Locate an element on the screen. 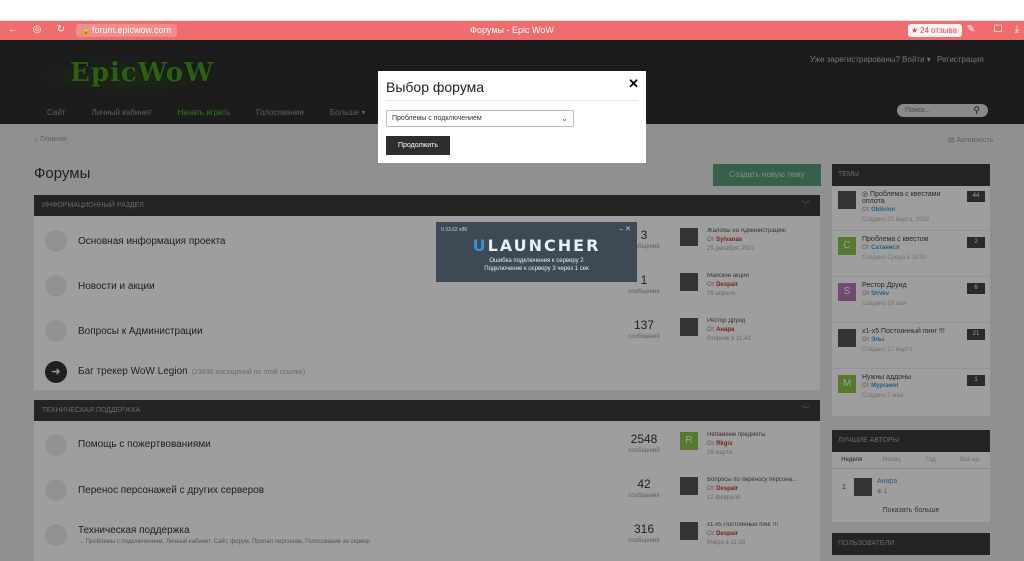 This screenshot has height=561, width=1024. window-controls: – ✕ is located at coordinates (625, 229).